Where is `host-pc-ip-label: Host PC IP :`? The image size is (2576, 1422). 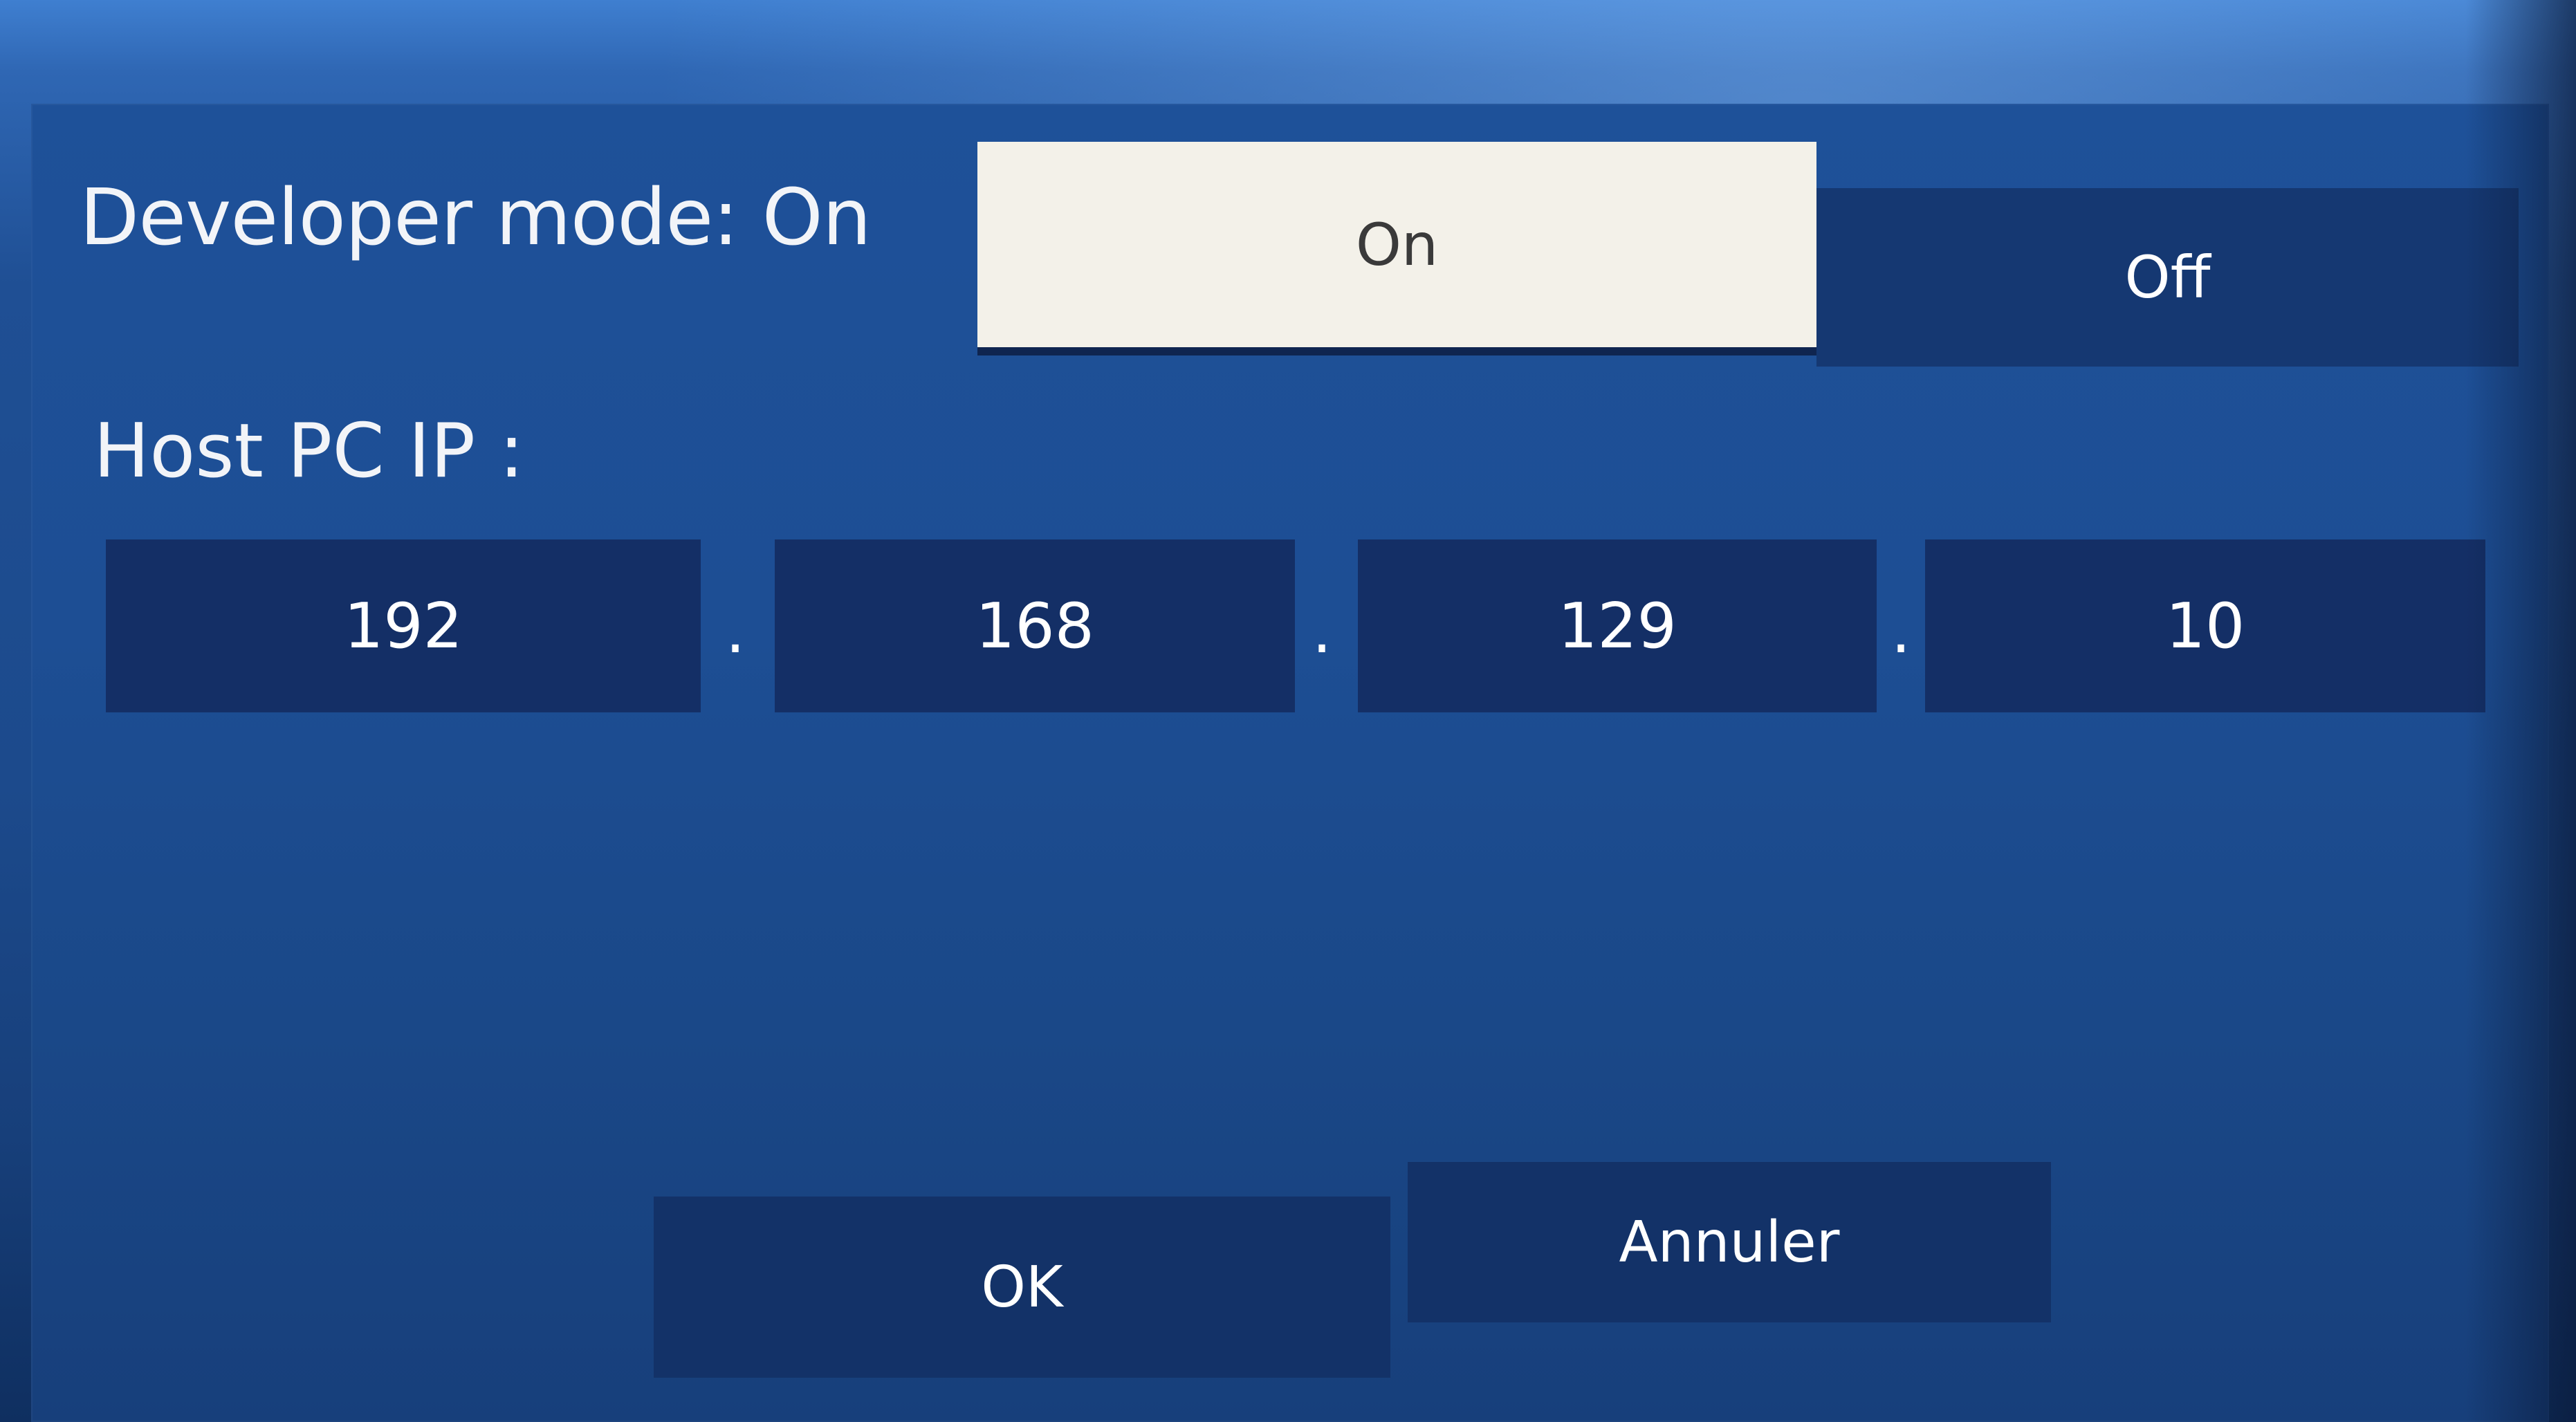 host-pc-ip-label: Host PC IP : is located at coordinates (308, 451).